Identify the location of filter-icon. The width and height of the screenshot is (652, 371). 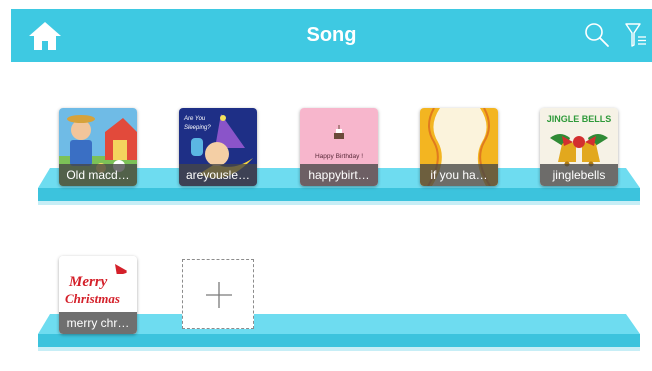
(635, 35).